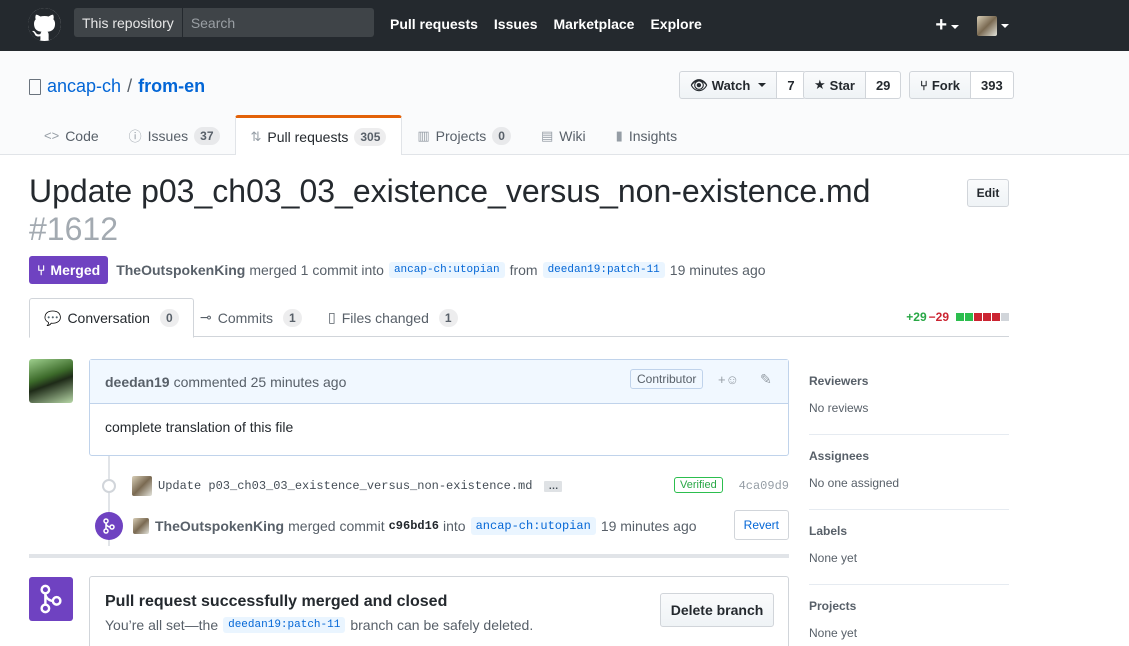  I want to click on star-icon: ★, so click(820, 84).